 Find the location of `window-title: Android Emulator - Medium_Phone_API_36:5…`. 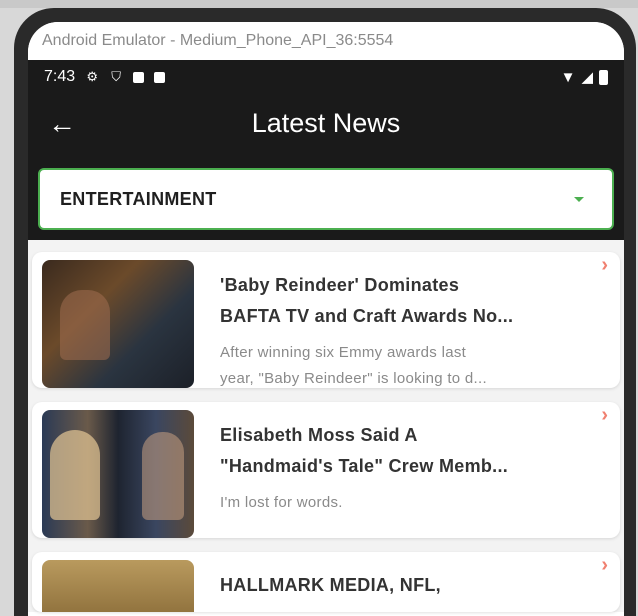

window-title: Android Emulator - Medium_Phone_API_36:5… is located at coordinates (326, 41).